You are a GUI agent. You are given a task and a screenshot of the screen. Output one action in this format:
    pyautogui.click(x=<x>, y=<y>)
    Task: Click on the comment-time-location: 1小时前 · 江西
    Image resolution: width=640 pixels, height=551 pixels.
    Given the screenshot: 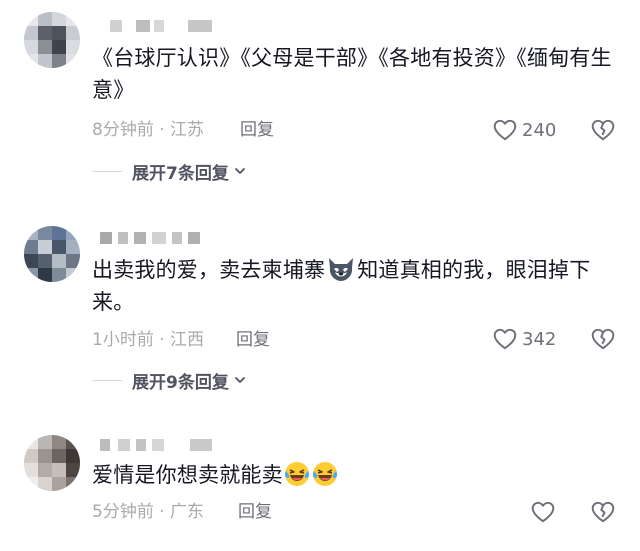 What is the action you would take?
    pyautogui.click(x=148, y=340)
    